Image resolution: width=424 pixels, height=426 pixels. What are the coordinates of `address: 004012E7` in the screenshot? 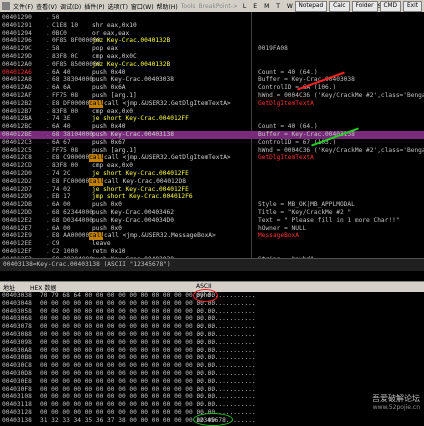 It's located at (17, 228).